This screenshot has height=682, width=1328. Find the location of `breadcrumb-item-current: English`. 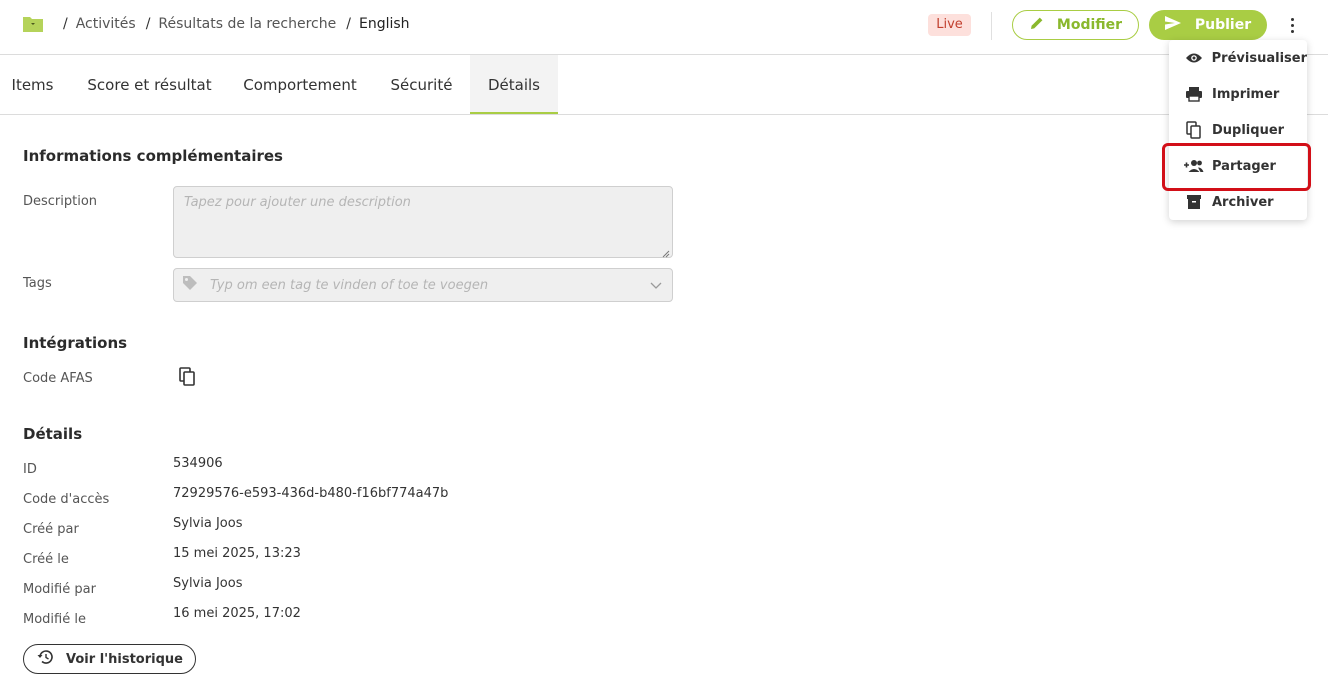

breadcrumb-item-current: English is located at coordinates (384, 24).